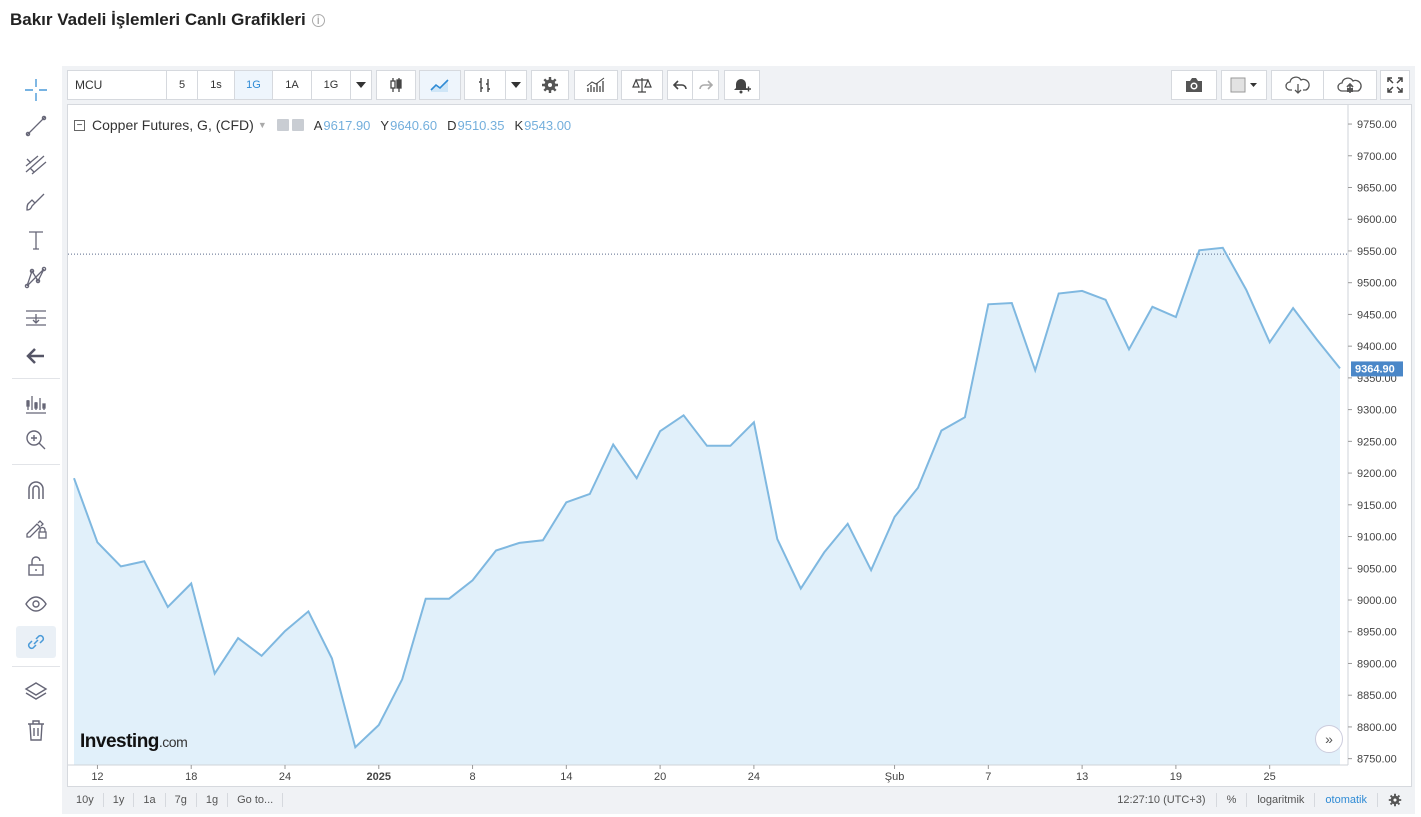 This screenshot has height=817, width=1421. I want to click on settings-gear-icon, so click(550, 85).